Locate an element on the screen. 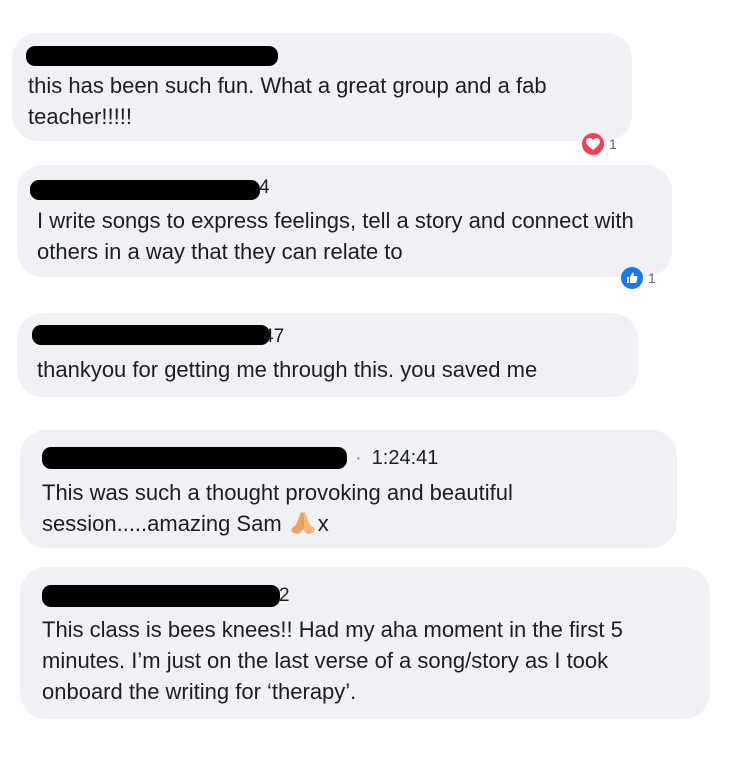 The height and width of the screenshot is (762, 730). folded-hands-icon is located at coordinates (303, 523).